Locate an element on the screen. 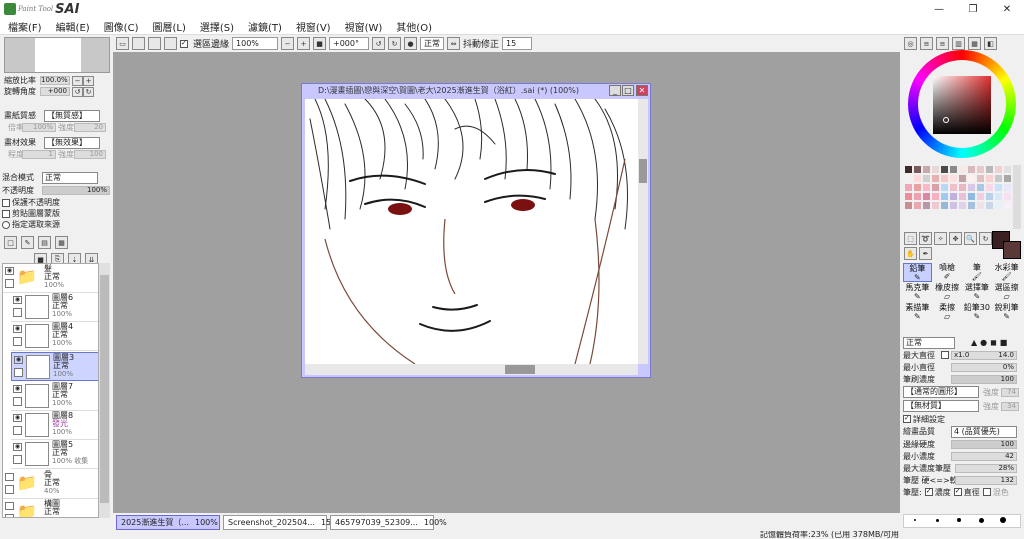 Image resolution: width=1024 pixels, height=539 pixels. tool-select-pen: 選擇筆 ✎ is located at coordinates (977, 292).